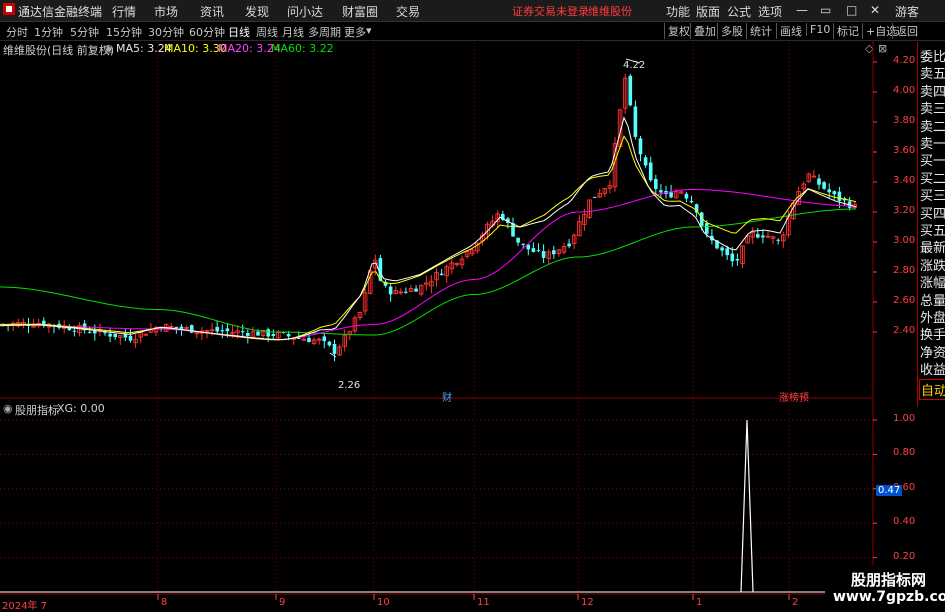 The width and height of the screenshot is (945, 612). What do you see at coordinates (889, 580) in the screenshot?
I see `watermark-line1: 股朋指标网` at bounding box center [889, 580].